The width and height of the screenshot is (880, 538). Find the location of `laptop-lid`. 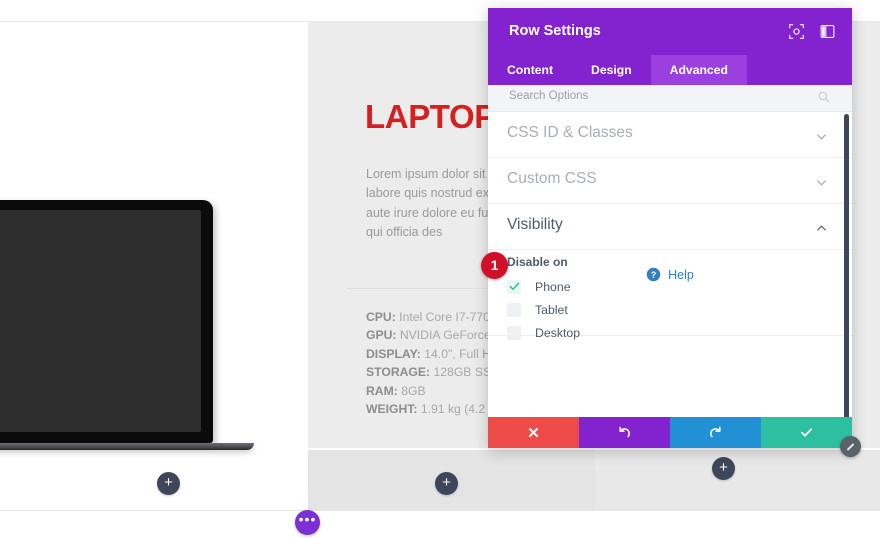

laptop-lid is located at coordinates (106, 321).